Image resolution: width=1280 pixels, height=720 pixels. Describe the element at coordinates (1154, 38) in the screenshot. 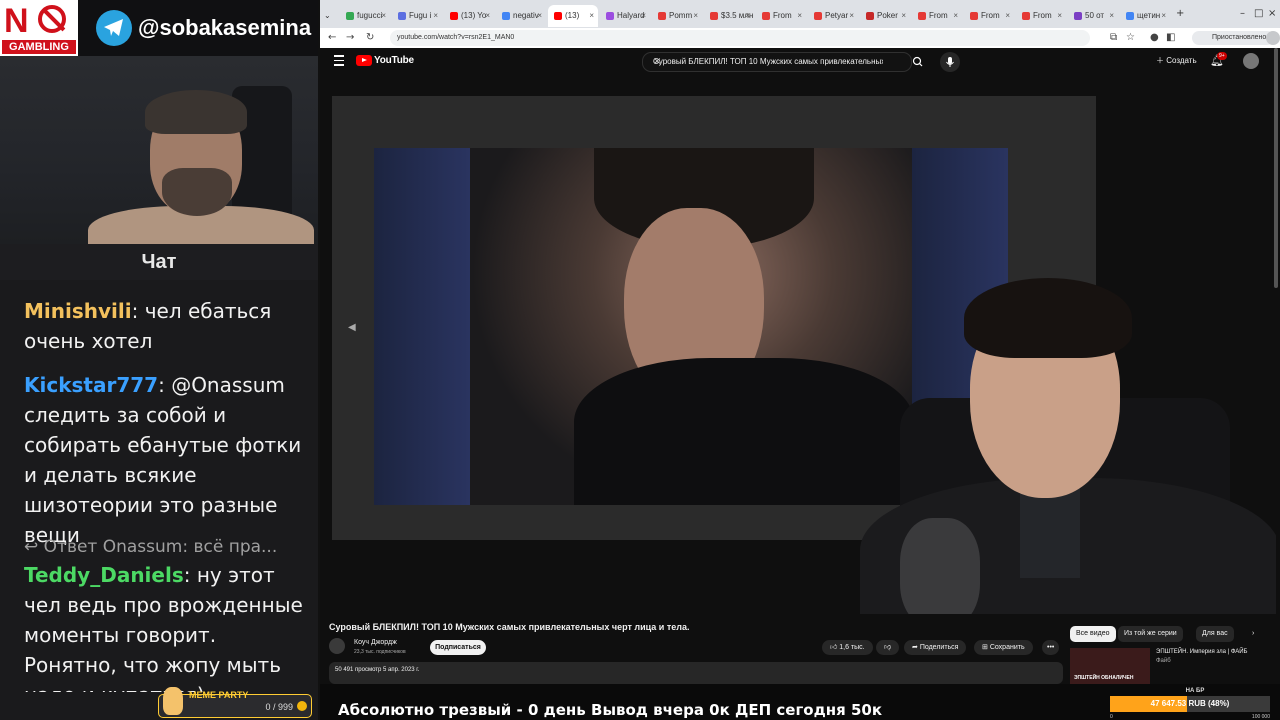

I see `extension-icon: ●` at that location.